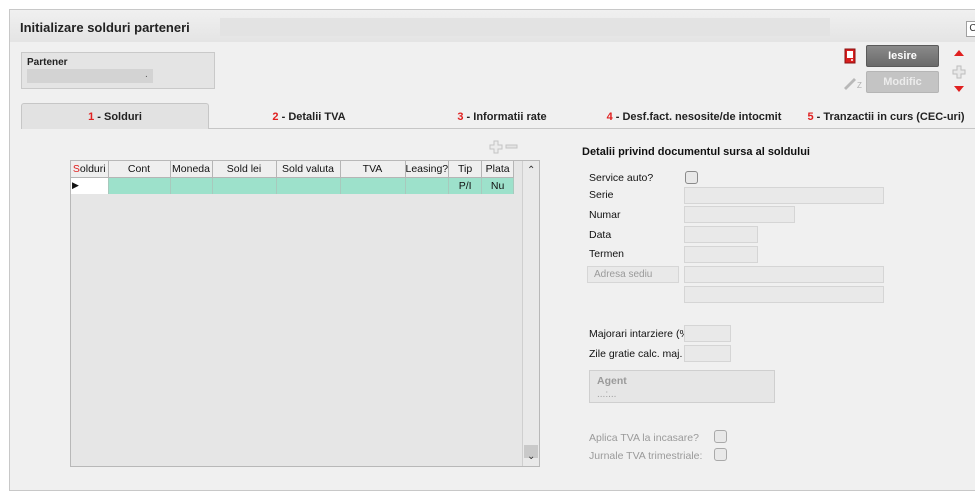 This screenshot has height=491, width=975. Describe the element at coordinates (118, 117) in the screenshot. I see `tab-label: - Solduri` at that location.